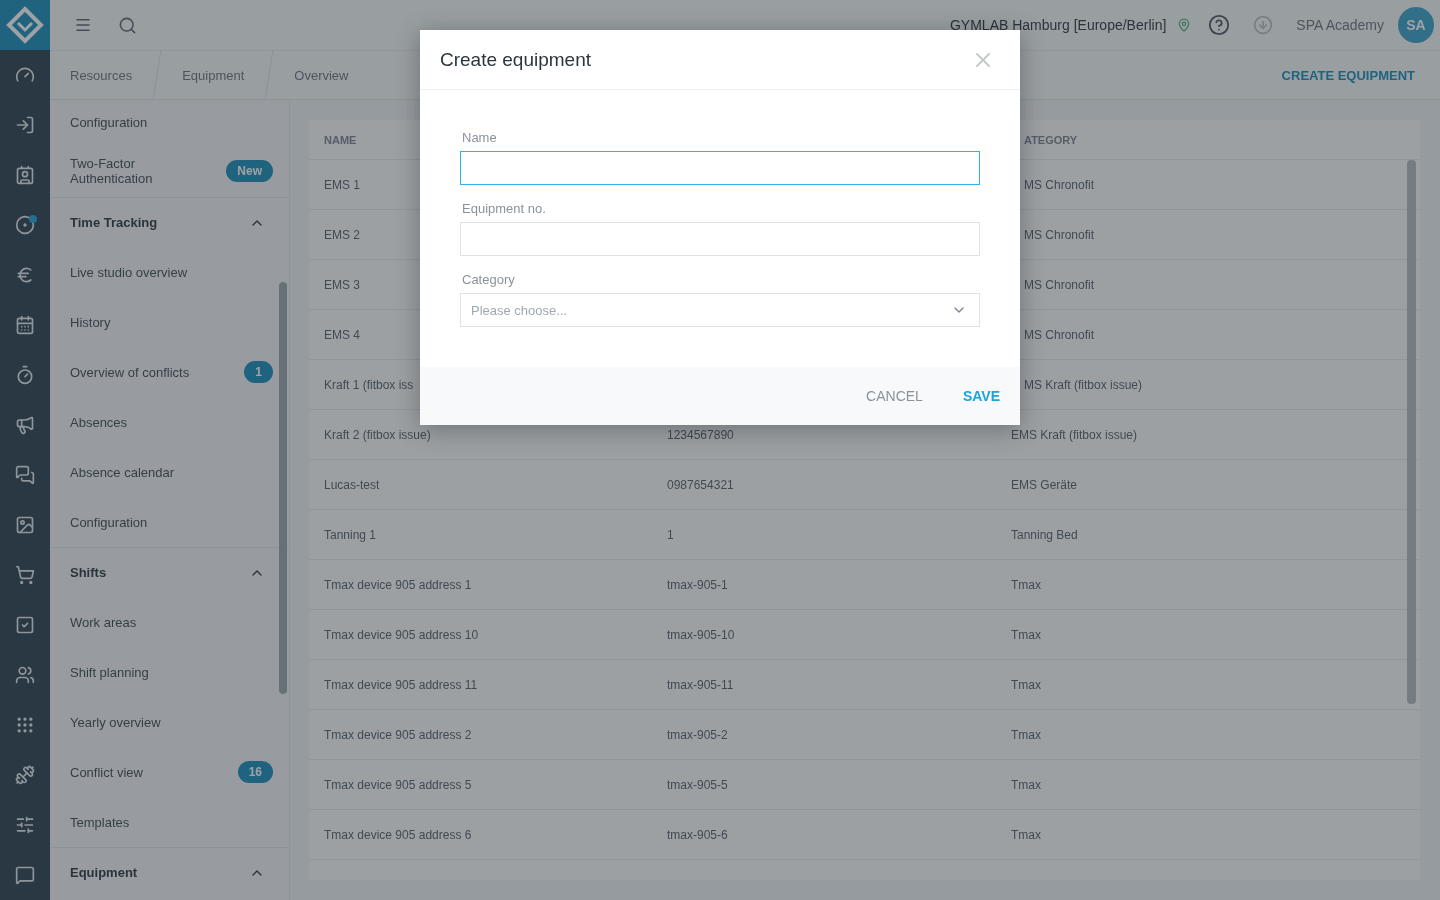  Describe the element at coordinates (25, 475) in the screenshot. I see `chat-icon` at that location.